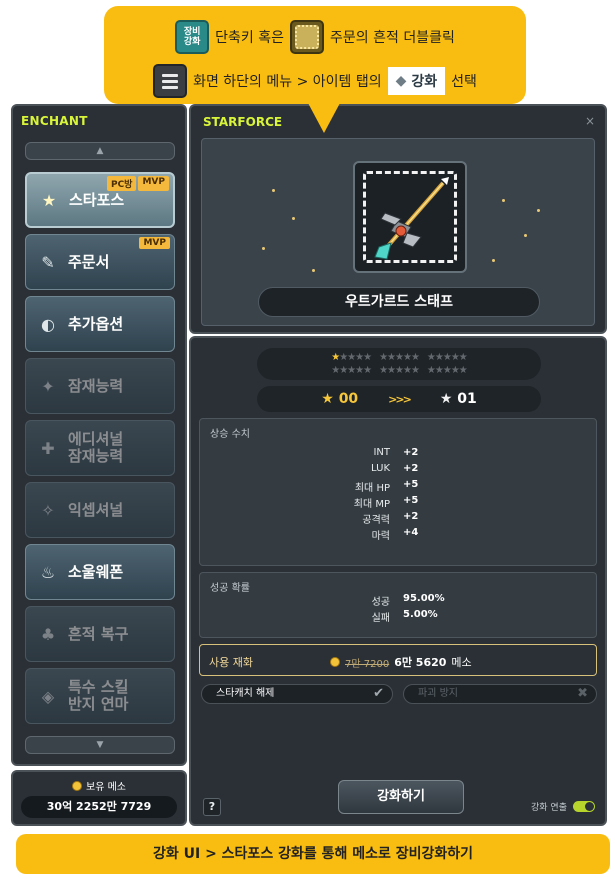 Image resolution: width=615 pixels, height=882 pixels. I want to click on help-button: ?, so click(212, 807).